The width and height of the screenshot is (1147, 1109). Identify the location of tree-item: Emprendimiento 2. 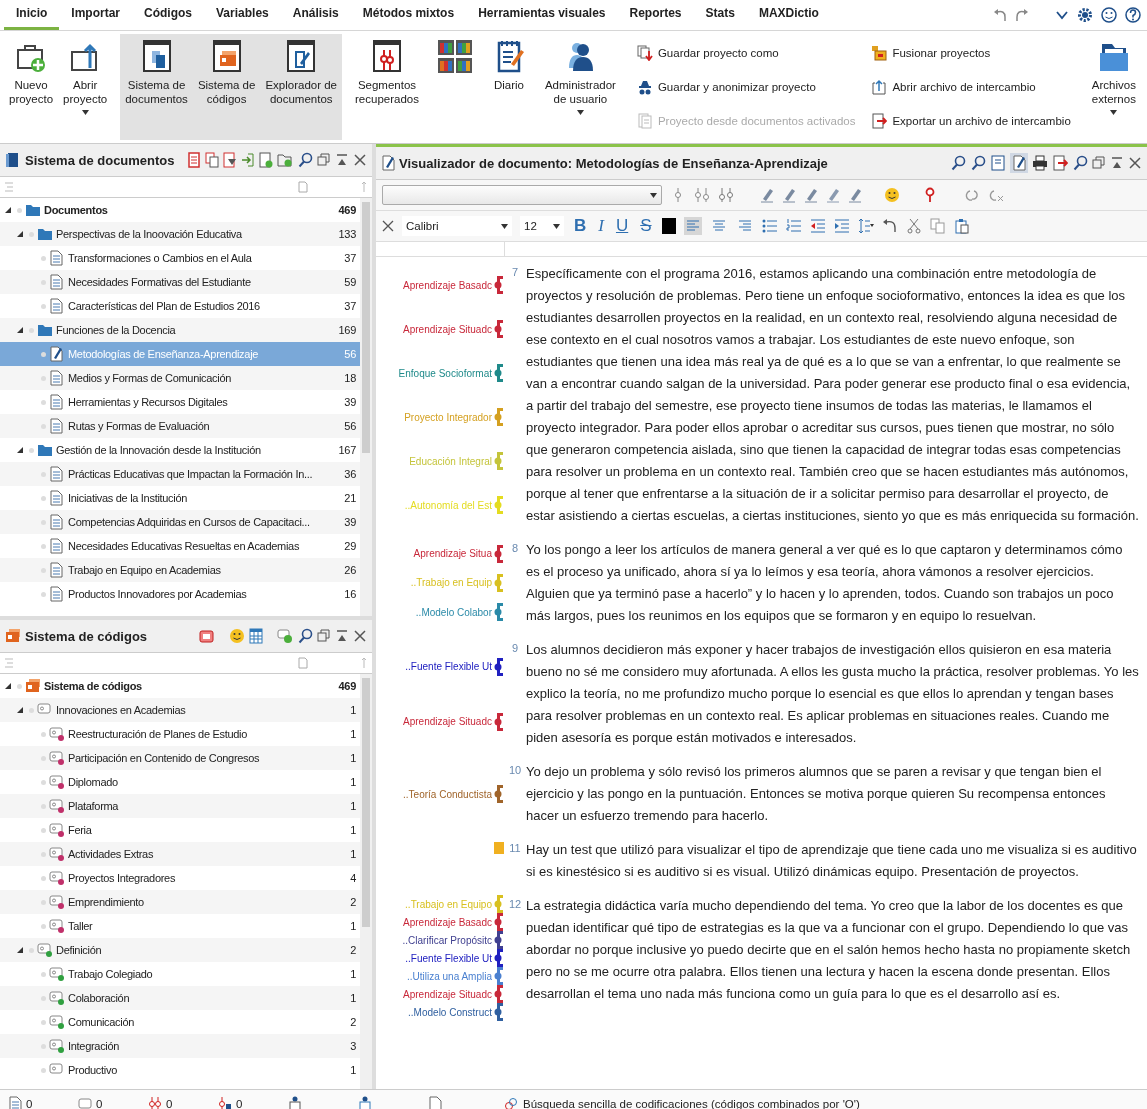
(180, 902).